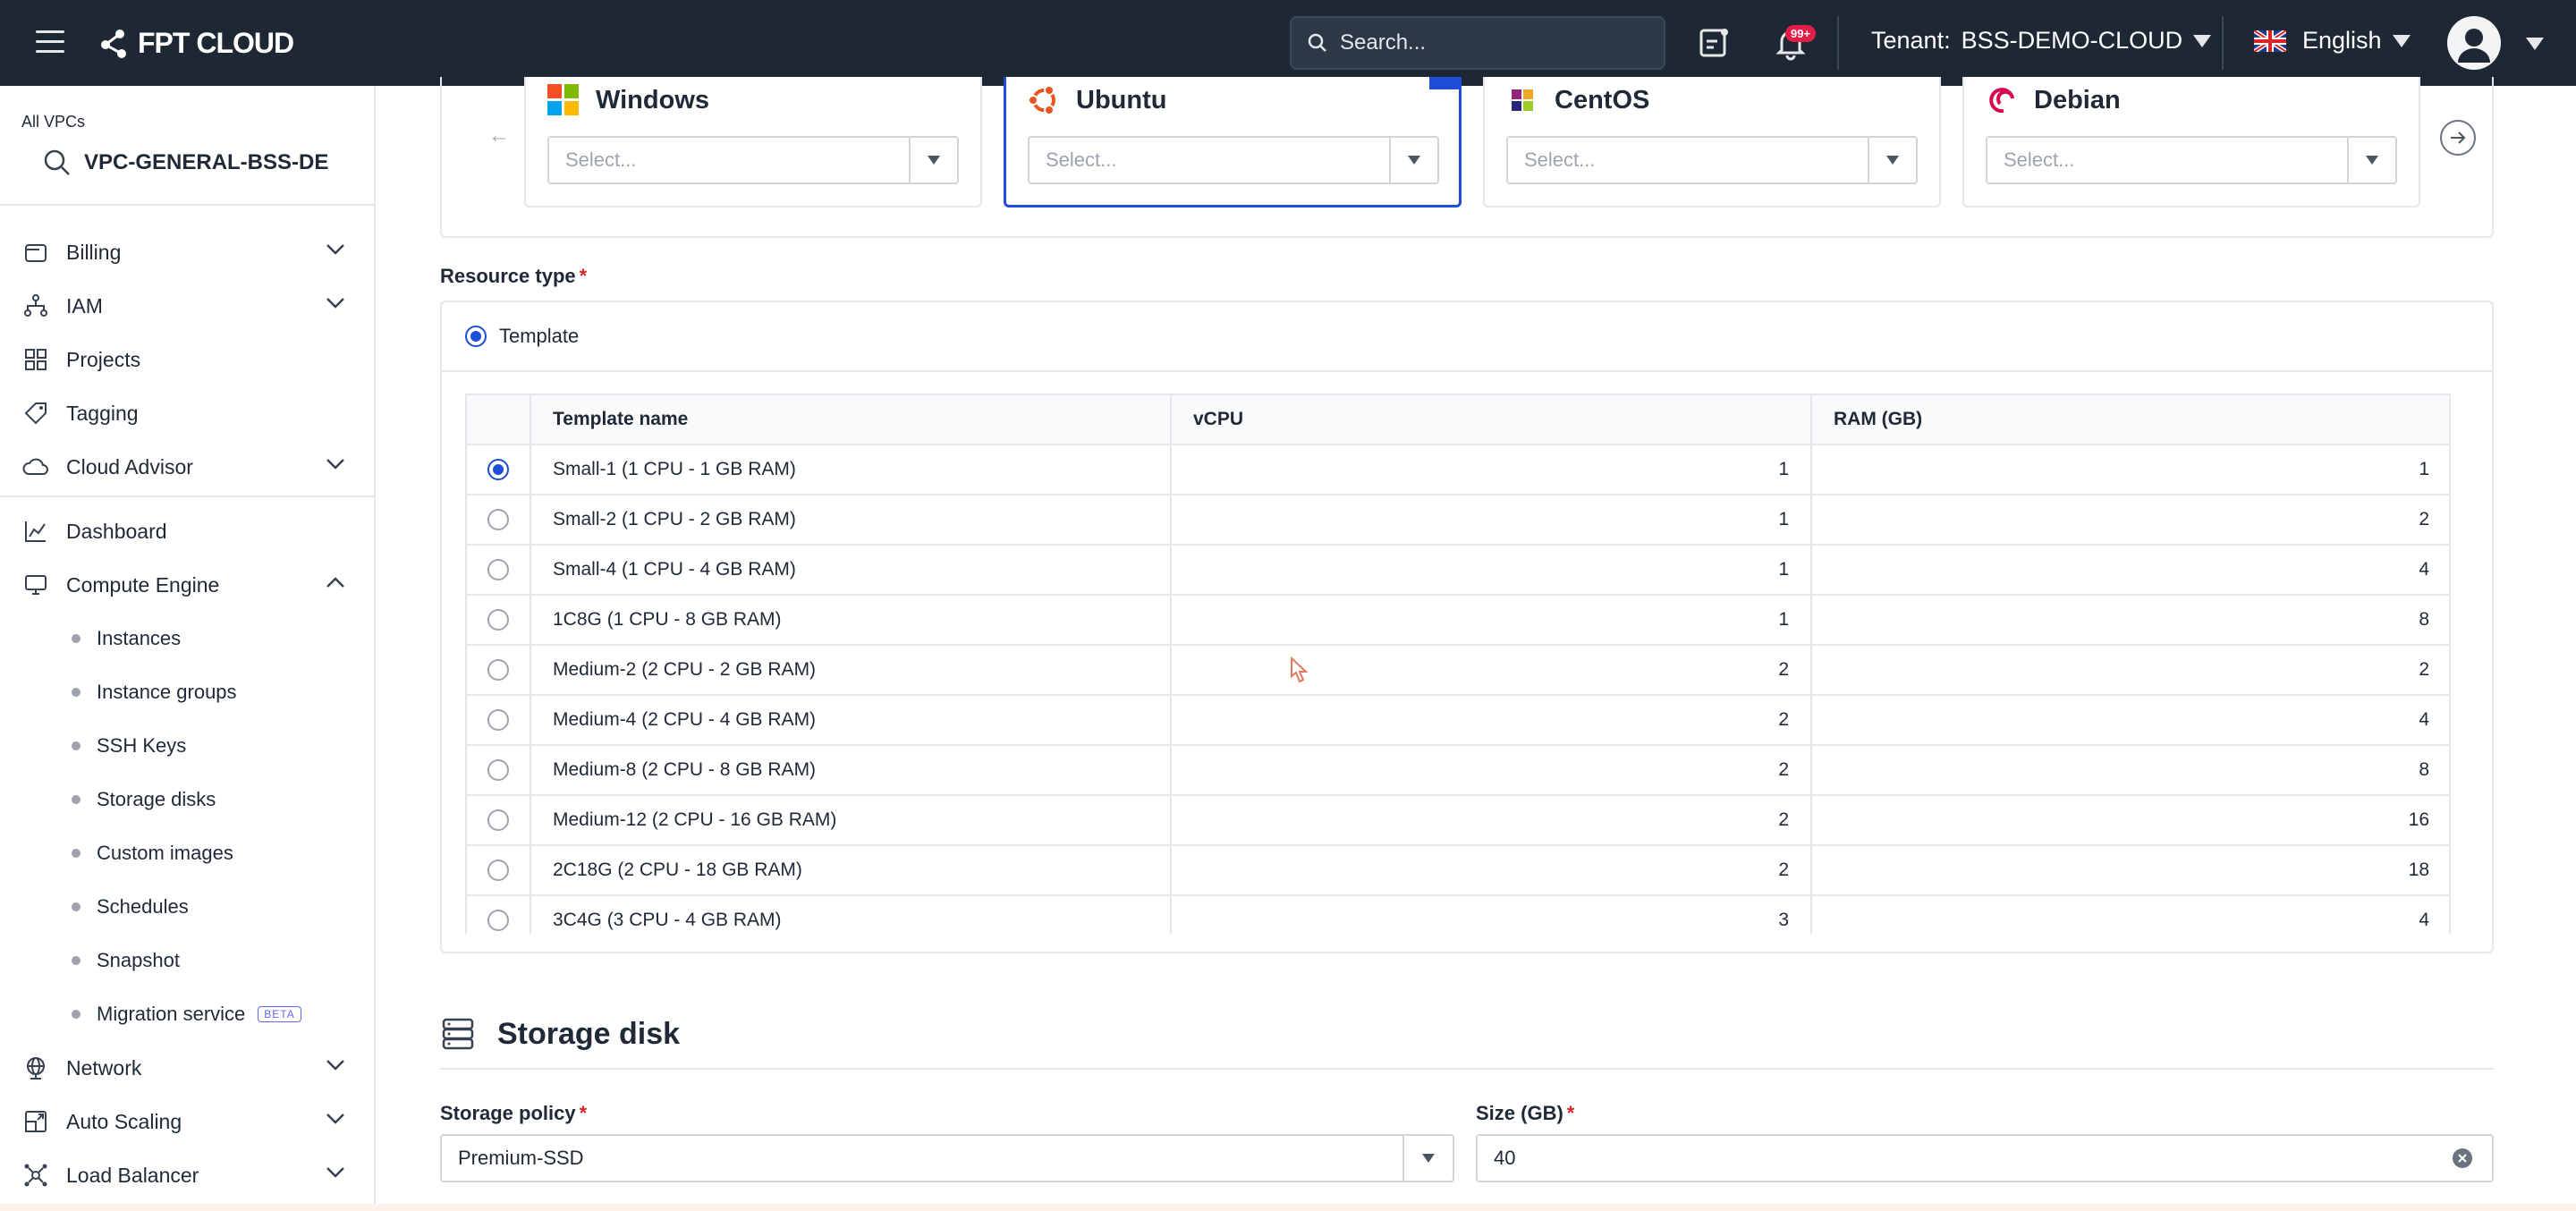  Describe the element at coordinates (35, 359) in the screenshot. I see `grid-icon` at that location.